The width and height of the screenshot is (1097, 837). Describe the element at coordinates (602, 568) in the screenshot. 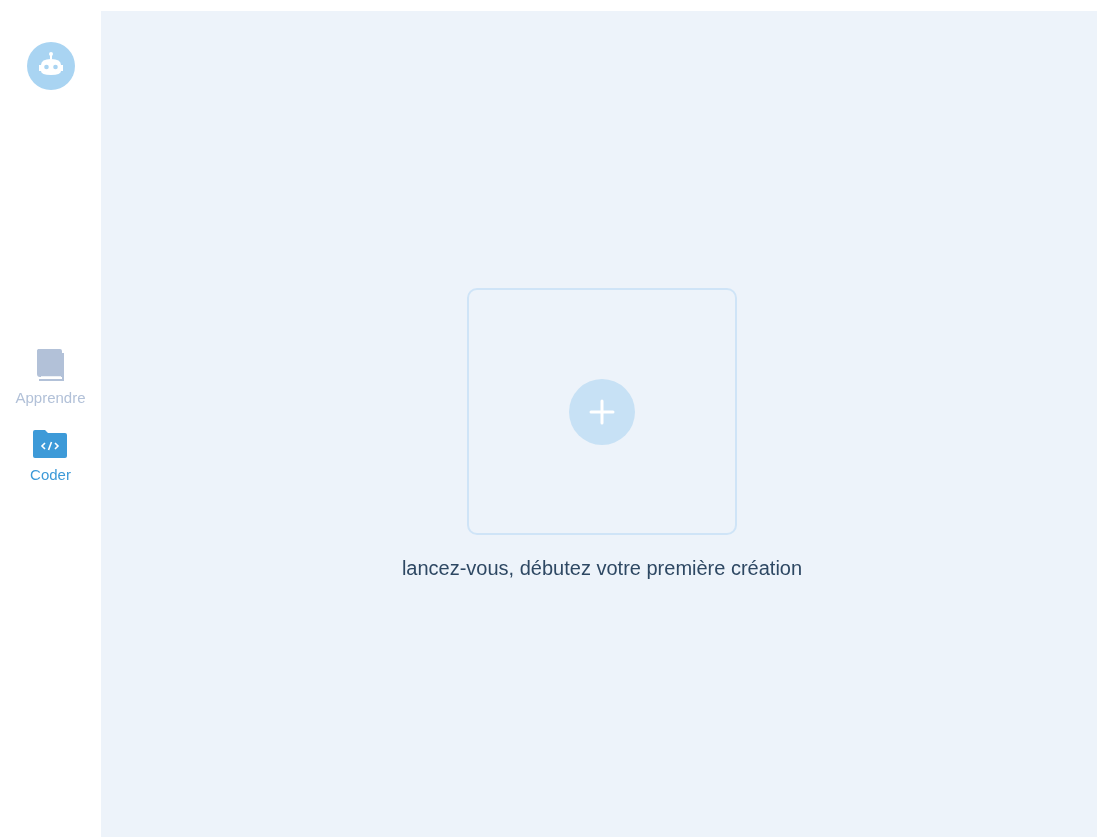

I see `empty-state-message: lancez-vous, débutez votre première création` at that location.